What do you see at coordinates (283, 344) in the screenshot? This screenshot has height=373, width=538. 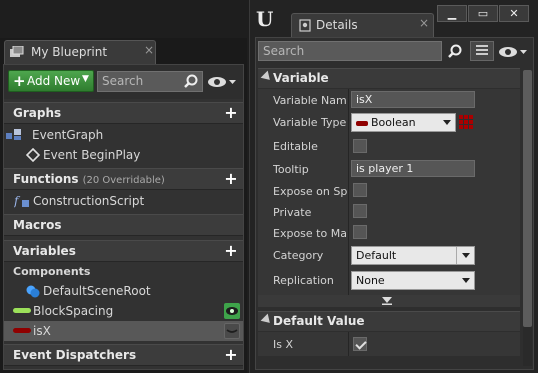 I see `is-x-label: Is X` at bounding box center [283, 344].